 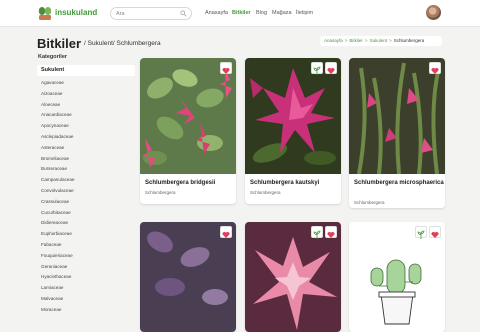 What do you see at coordinates (57, 180) in the screenshot?
I see `sidebar-item: Campanulaceae` at bounding box center [57, 180].